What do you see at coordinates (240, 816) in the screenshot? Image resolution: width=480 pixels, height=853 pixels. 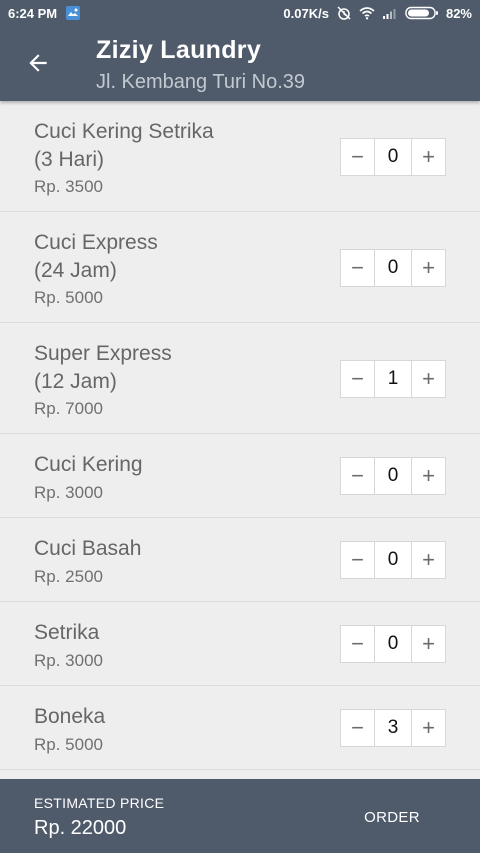 I see `order-summary-bar: ESTIMATED PRICE Rp. 22000 ORDER` at bounding box center [240, 816].